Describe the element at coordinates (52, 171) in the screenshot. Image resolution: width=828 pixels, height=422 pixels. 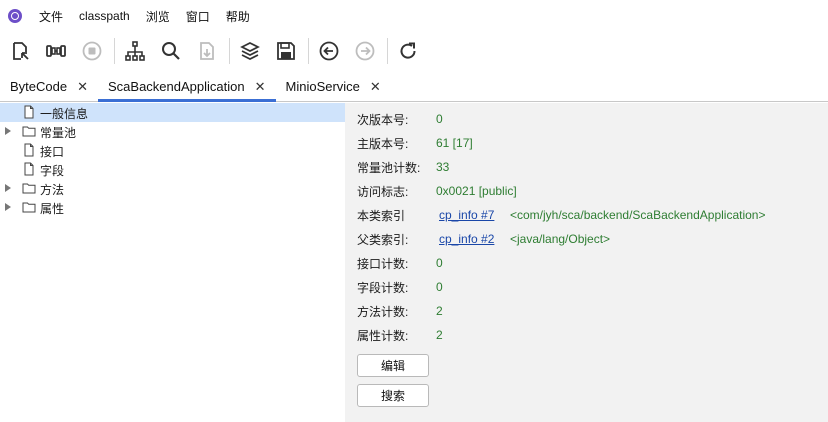
I see `tree-item-label: 字段` at that location.